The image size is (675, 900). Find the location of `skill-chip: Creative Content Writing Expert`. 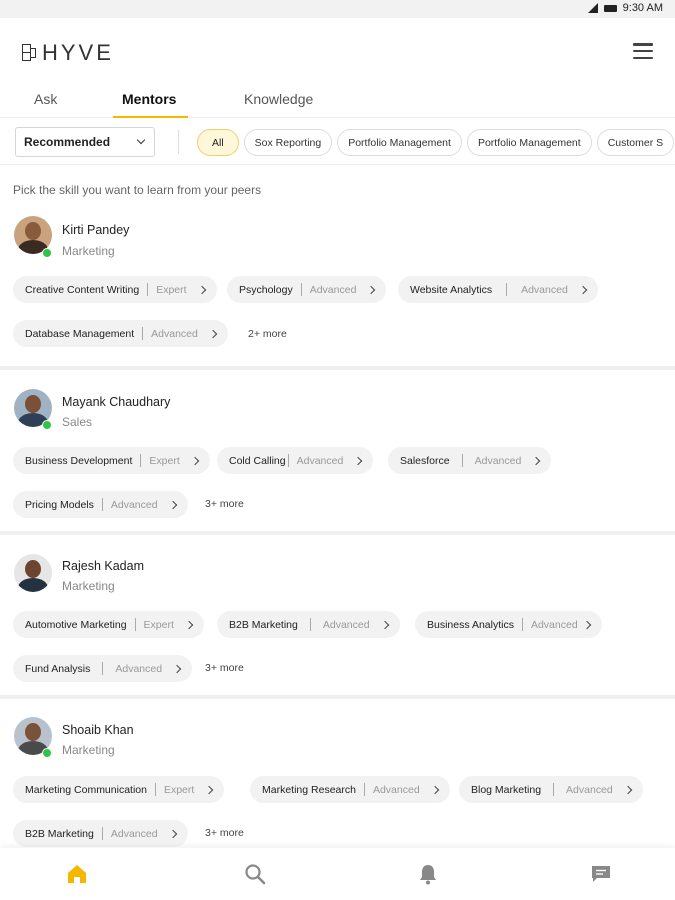

skill-chip: Creative Content Writing Expert is located at coordinates (115, 289).